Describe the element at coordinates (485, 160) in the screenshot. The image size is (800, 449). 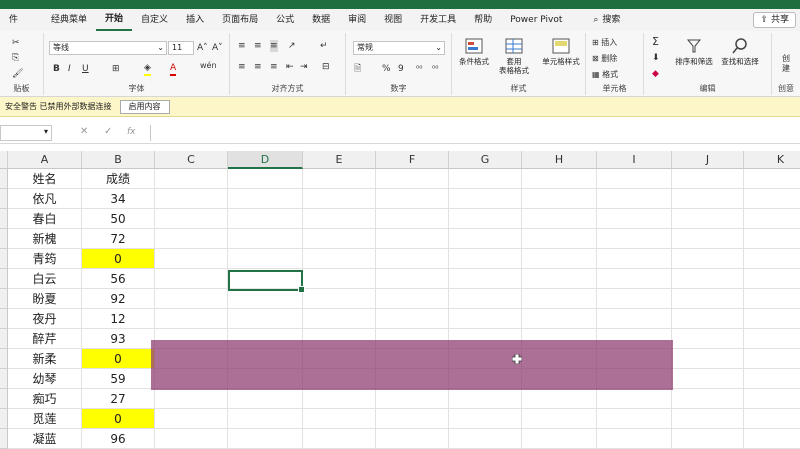
I see `column-header-g: G` at that location.